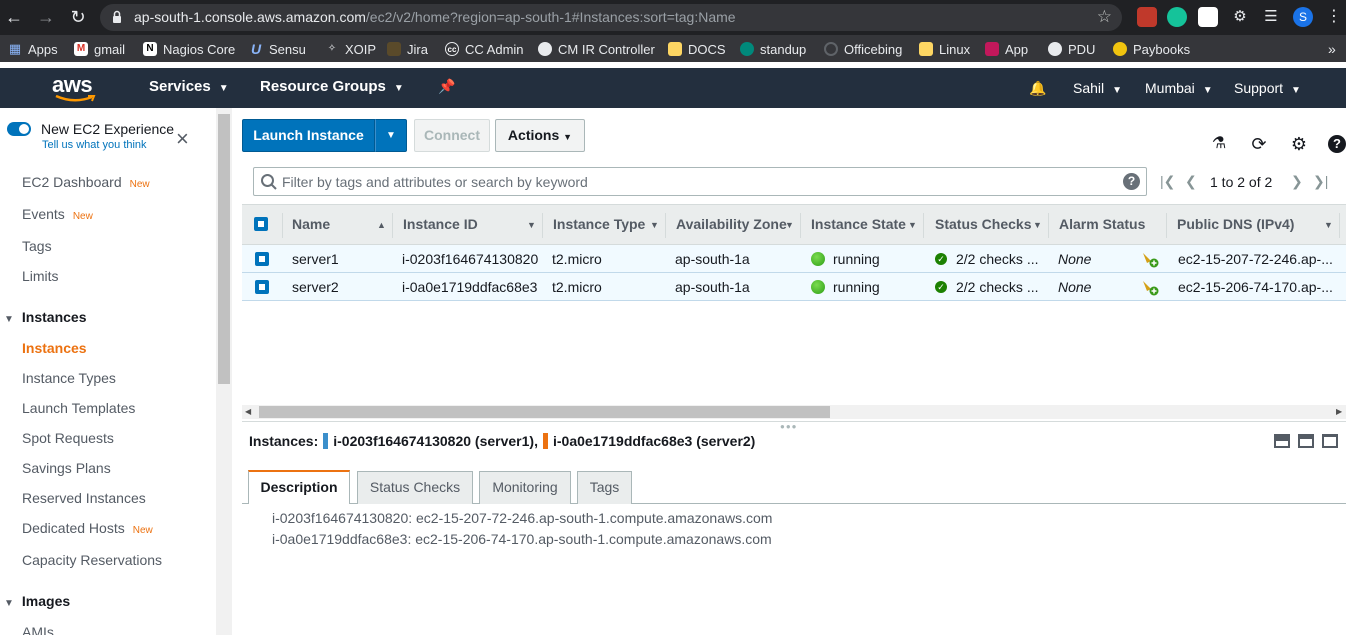 This screenshot has height=635, width=1346. I want to click on sidebar-scroll-thumb, so click(224, 249).